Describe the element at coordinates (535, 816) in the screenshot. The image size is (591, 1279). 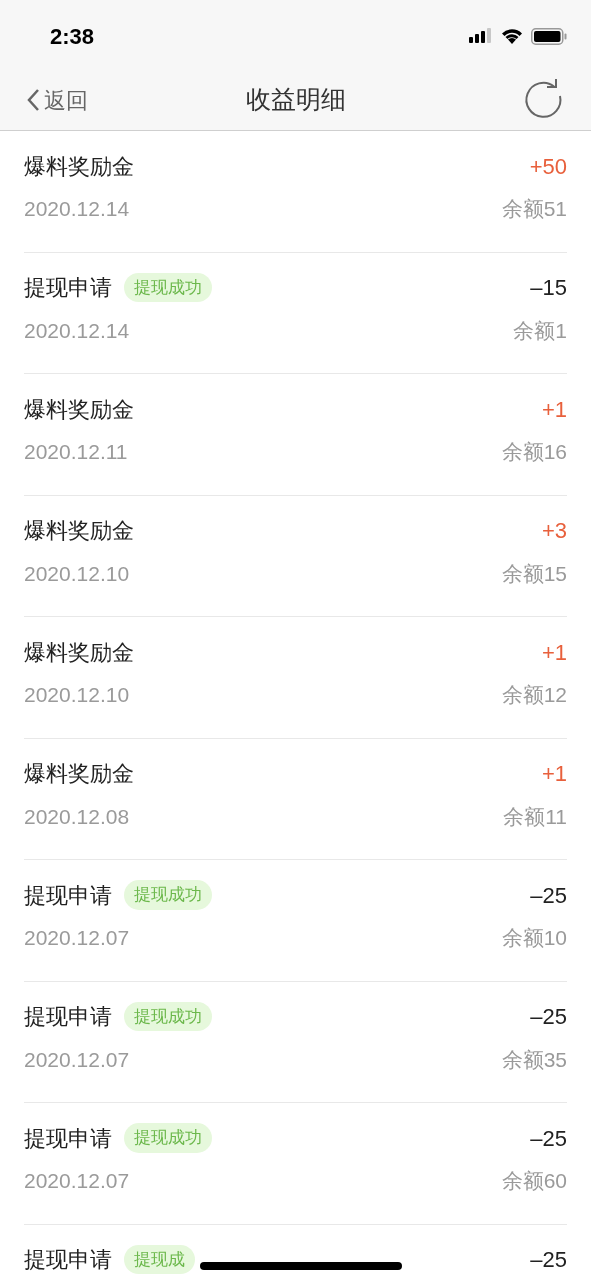
I see `balance: 余额11` at that location.